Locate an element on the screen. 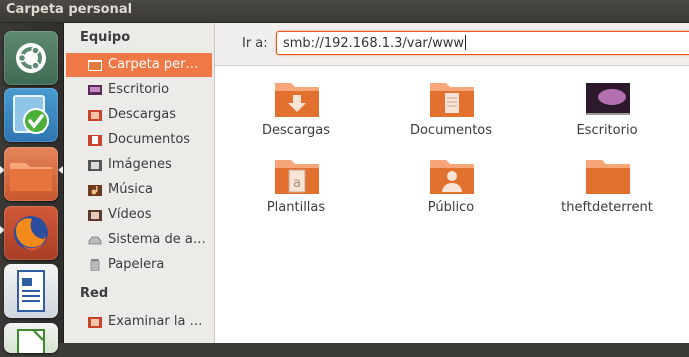  launcher is located at coordinates (32, 190).